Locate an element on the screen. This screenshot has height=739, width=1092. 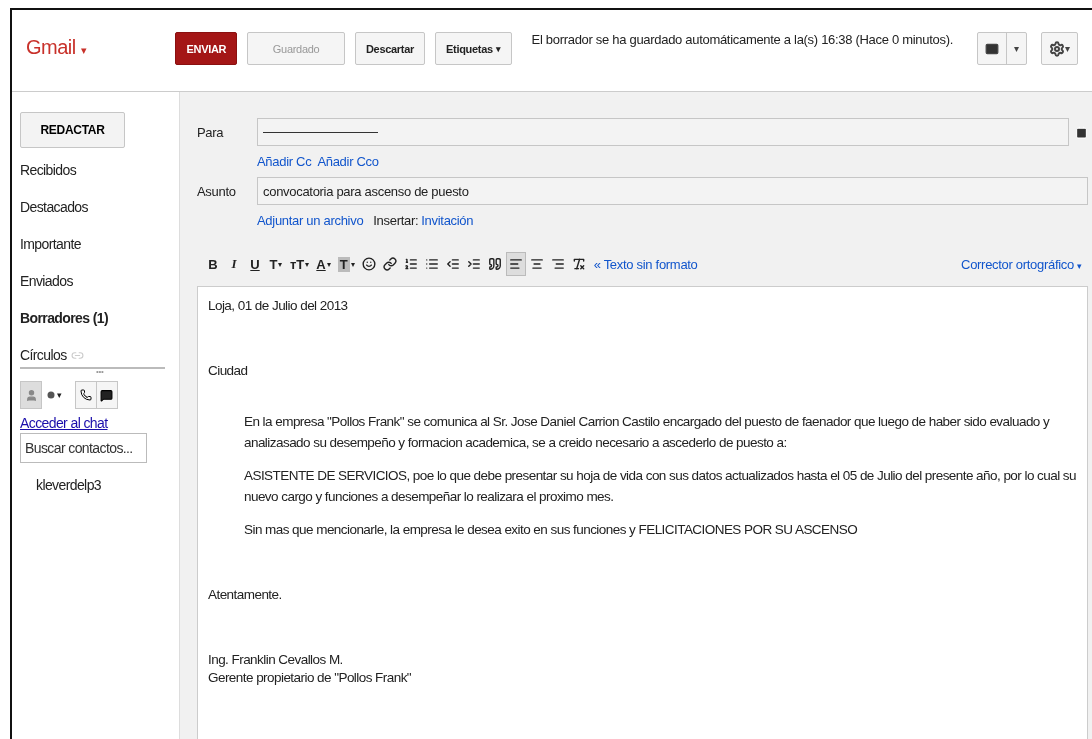
align-left-icon is located at coordinates (515, 264).